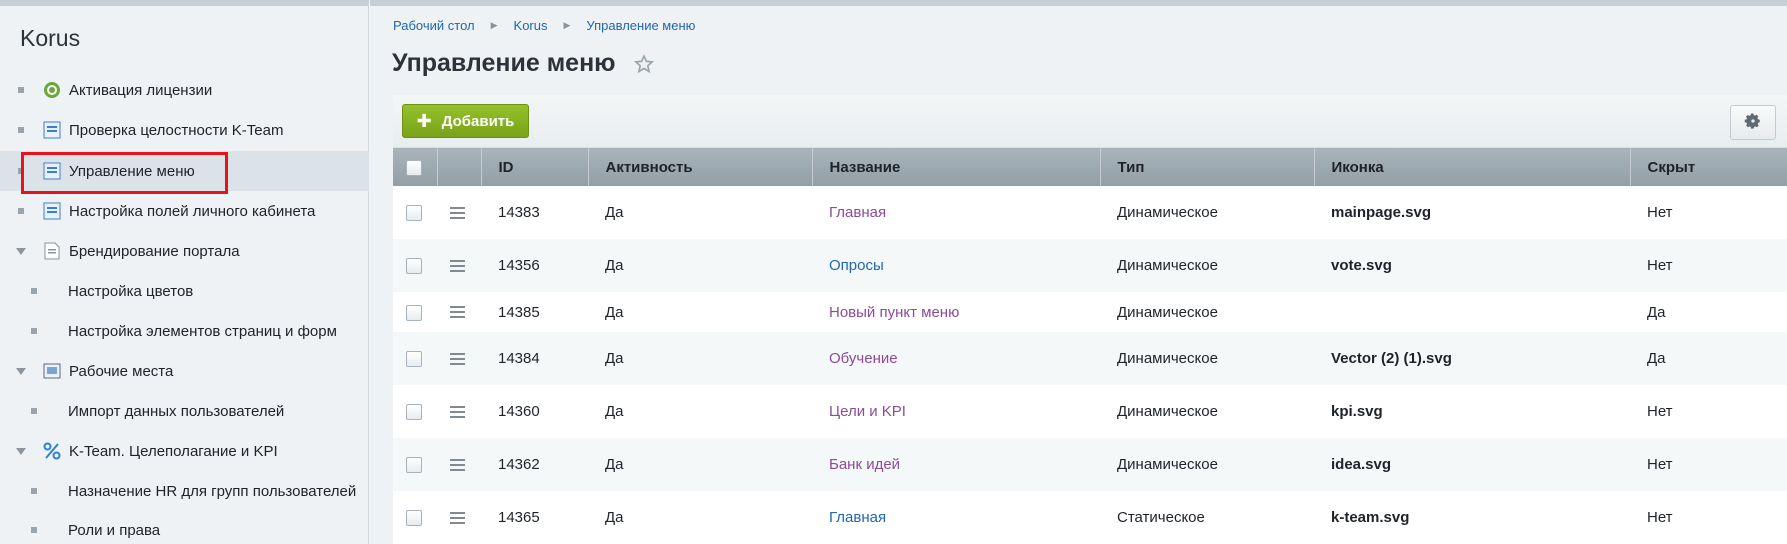  Describe the element at coordinates (184, 371) in the screenshot. I see `sidebar-item-workplaces: Рабочие места` at that location.